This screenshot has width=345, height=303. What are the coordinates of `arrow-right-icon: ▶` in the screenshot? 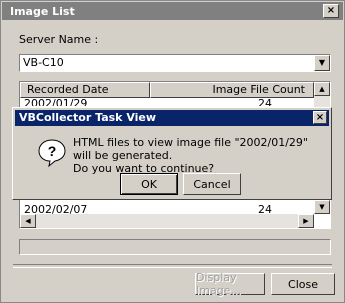 It's located at (306, 221).